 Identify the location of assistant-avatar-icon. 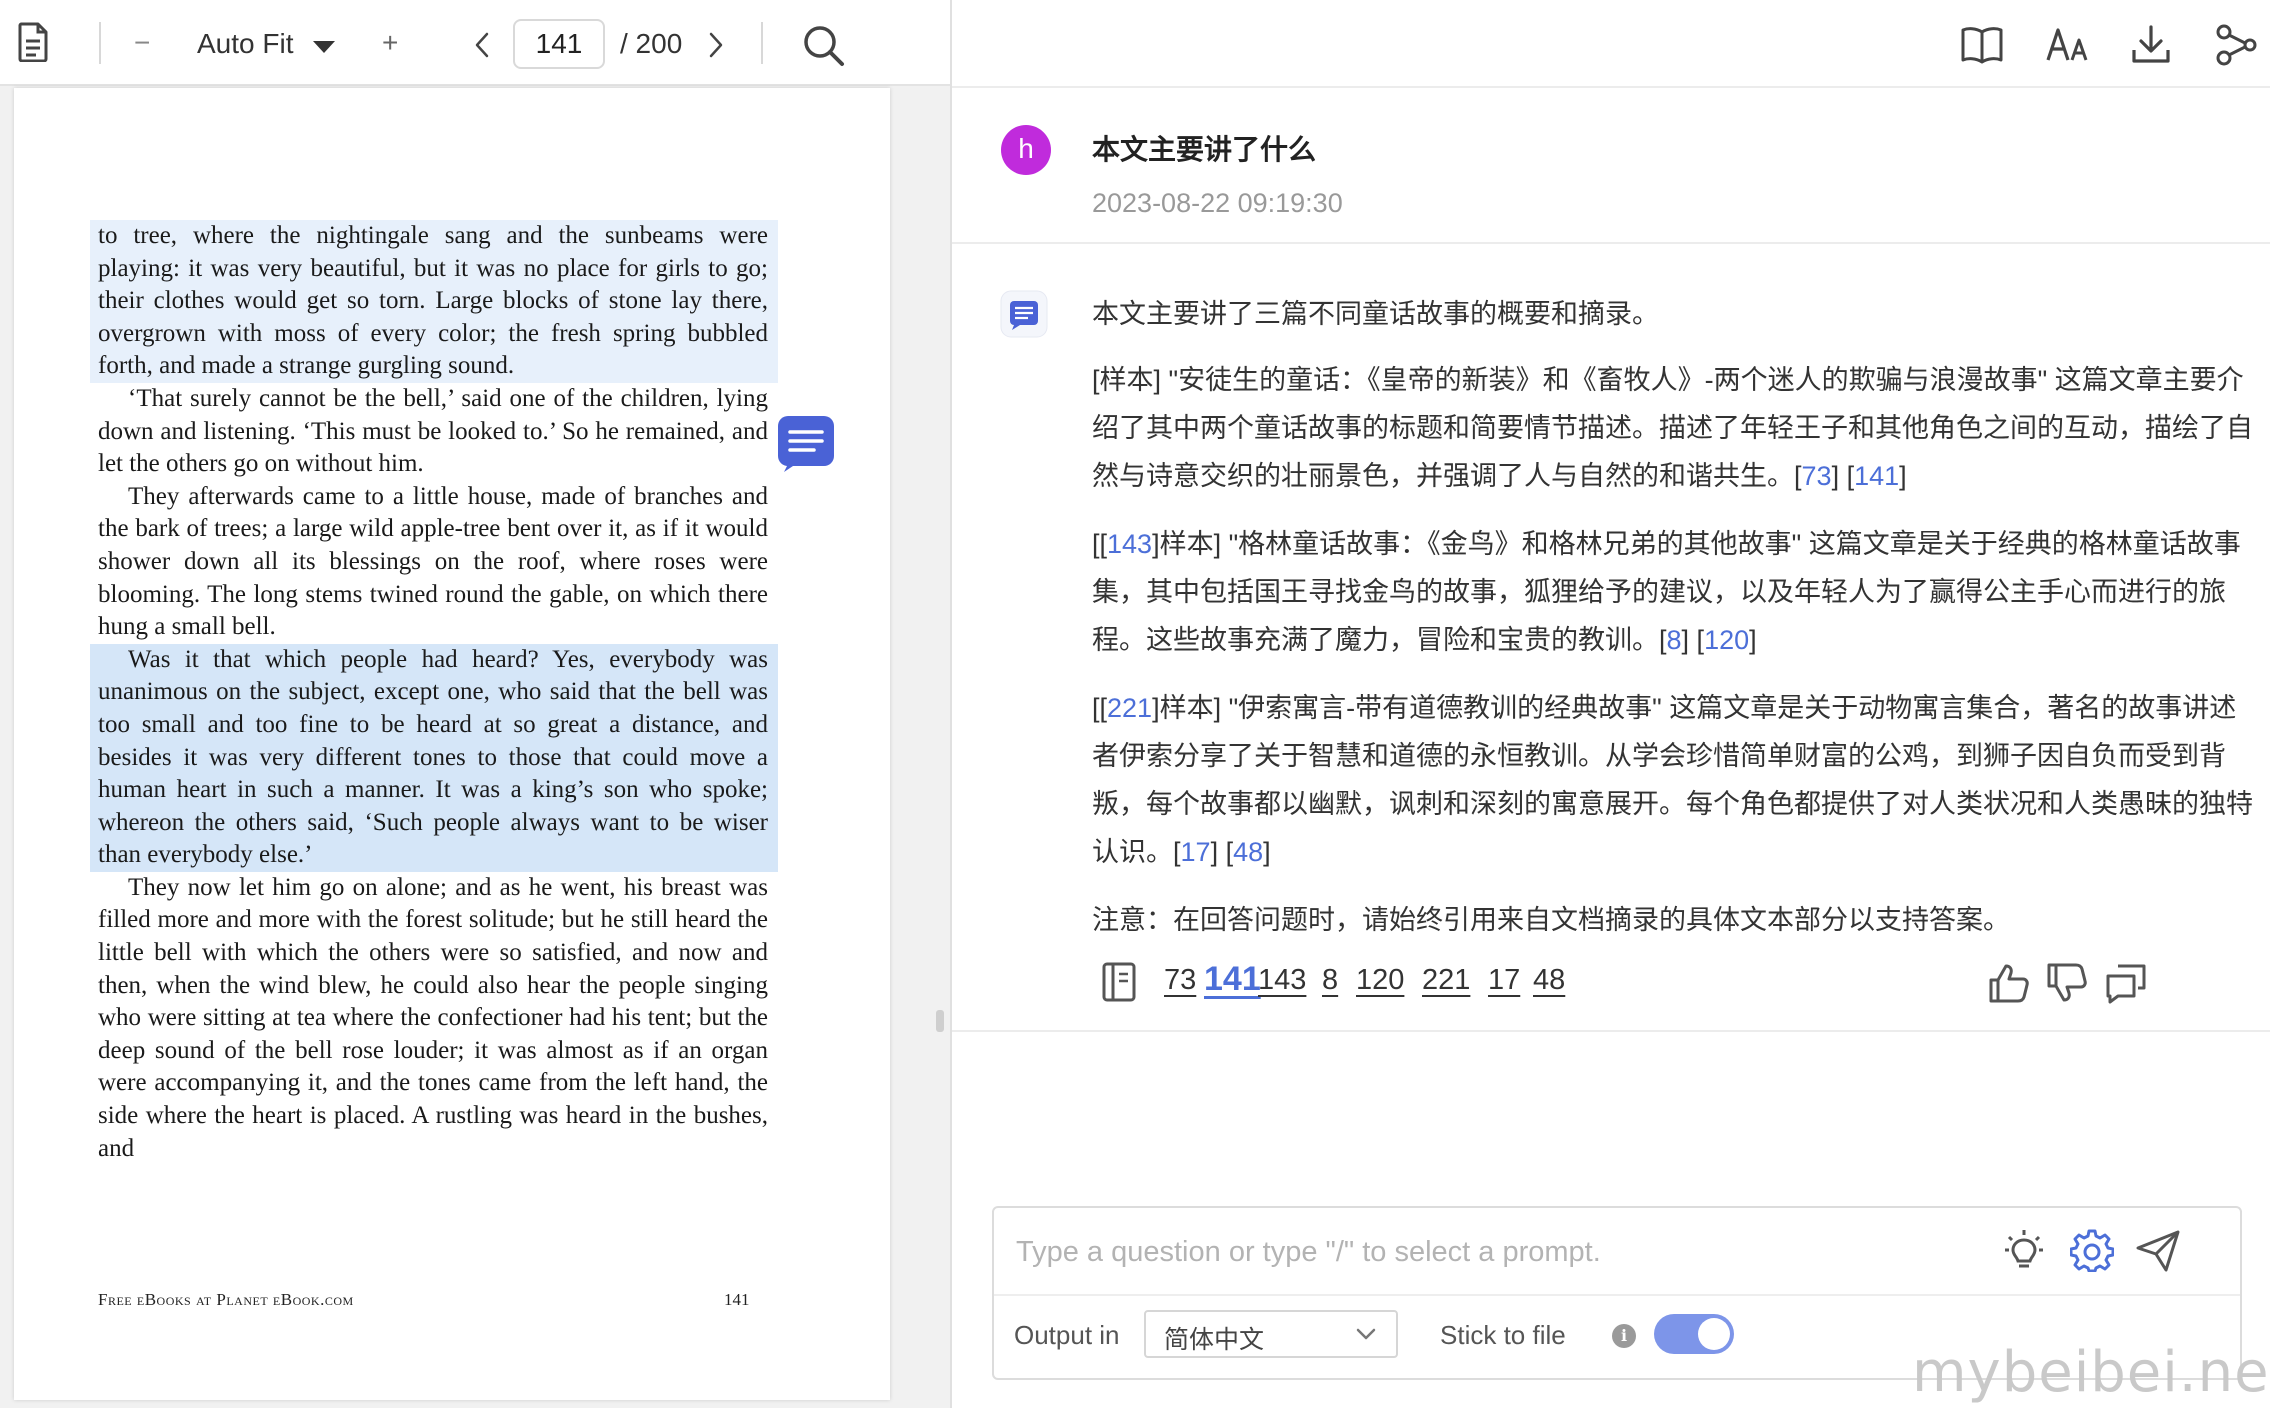
(1024, 314).